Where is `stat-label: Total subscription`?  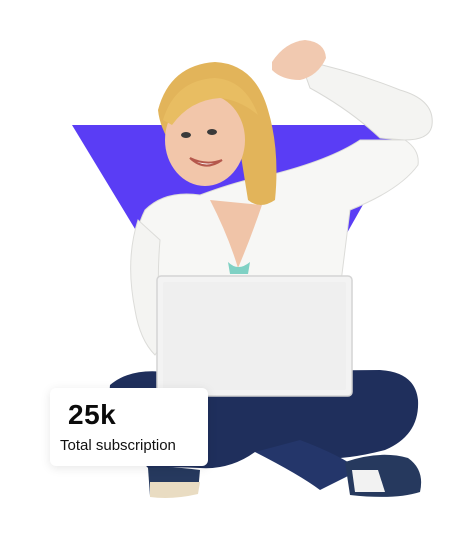 stat-label: Total subscription is located at coordinates (118, 445).